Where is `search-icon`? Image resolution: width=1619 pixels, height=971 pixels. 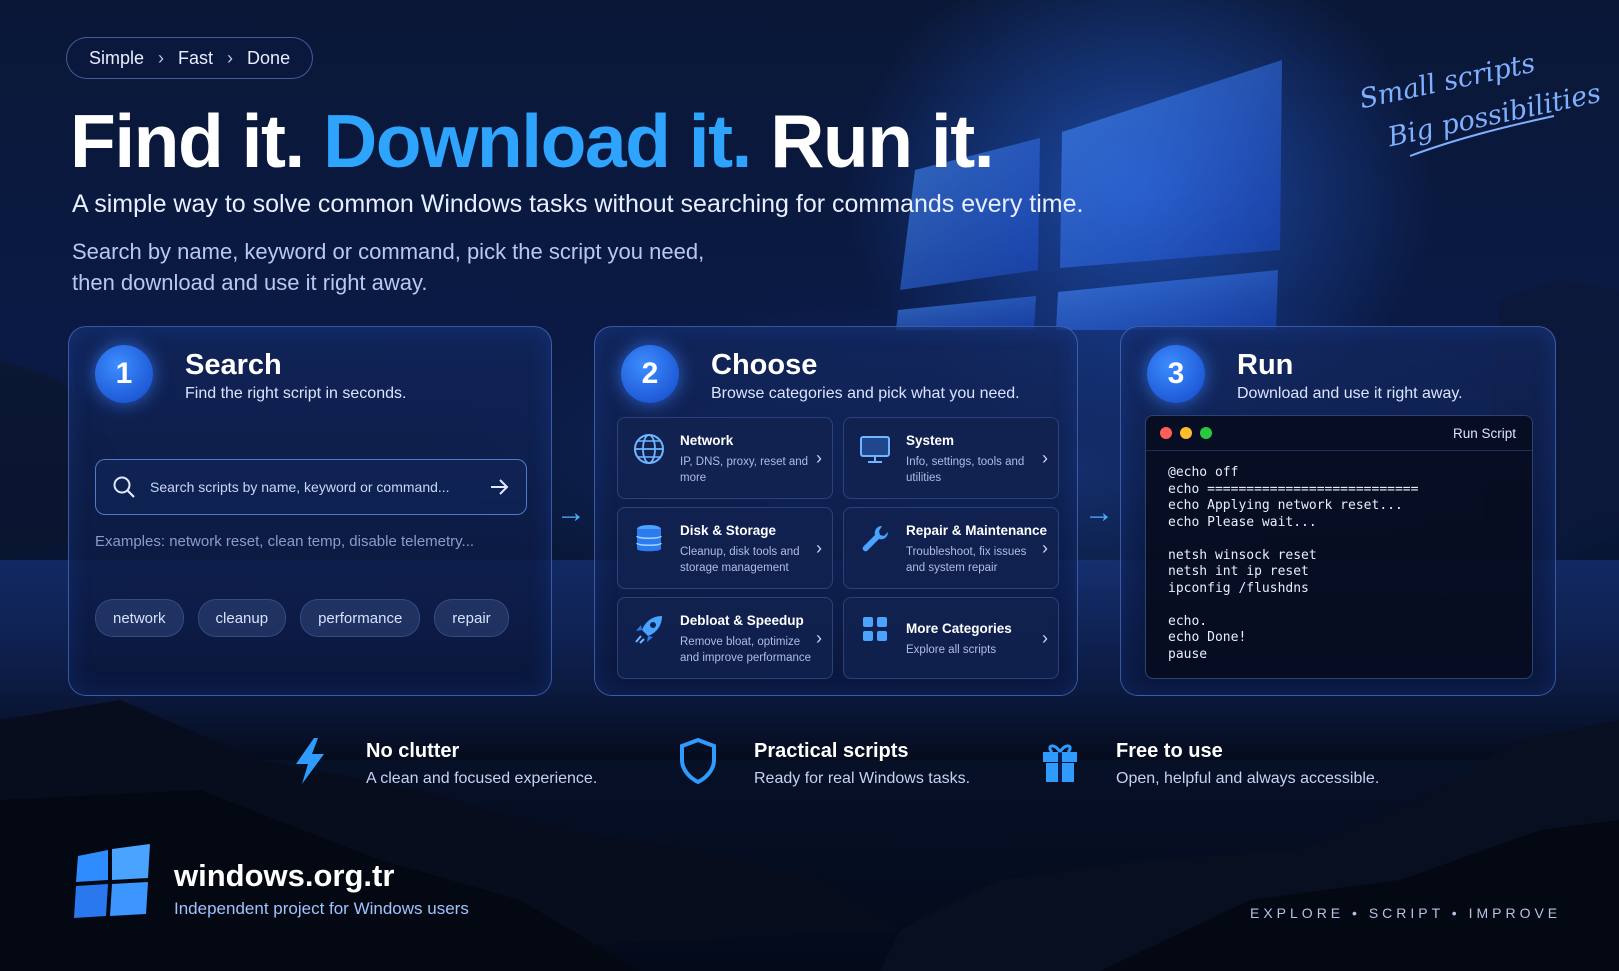 search-icon is located at coordinates (124, 487).